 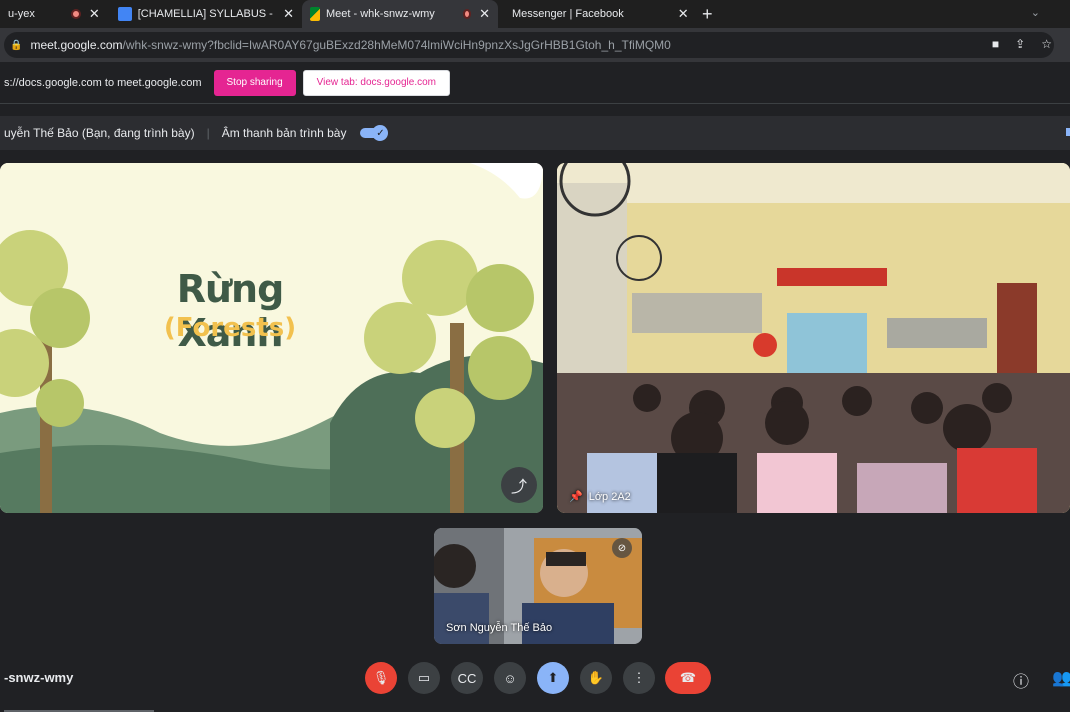 What do you see at coordinates (230, 328) in the screenshot?
I see `slide-subtitle: (Forests)` at bounding box center [230, 328].